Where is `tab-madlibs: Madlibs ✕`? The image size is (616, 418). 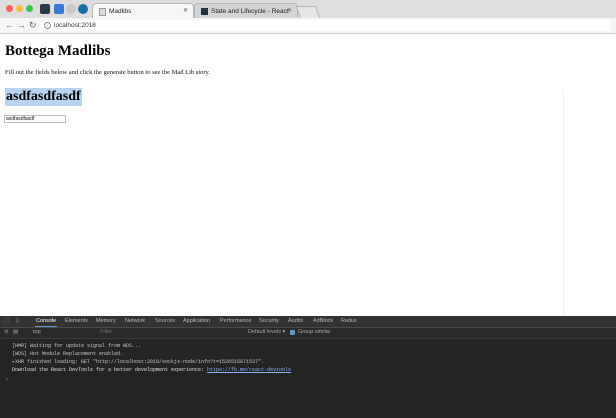
tab-madlibs: Madlibs ✕ is located at coordinates (143, 10).